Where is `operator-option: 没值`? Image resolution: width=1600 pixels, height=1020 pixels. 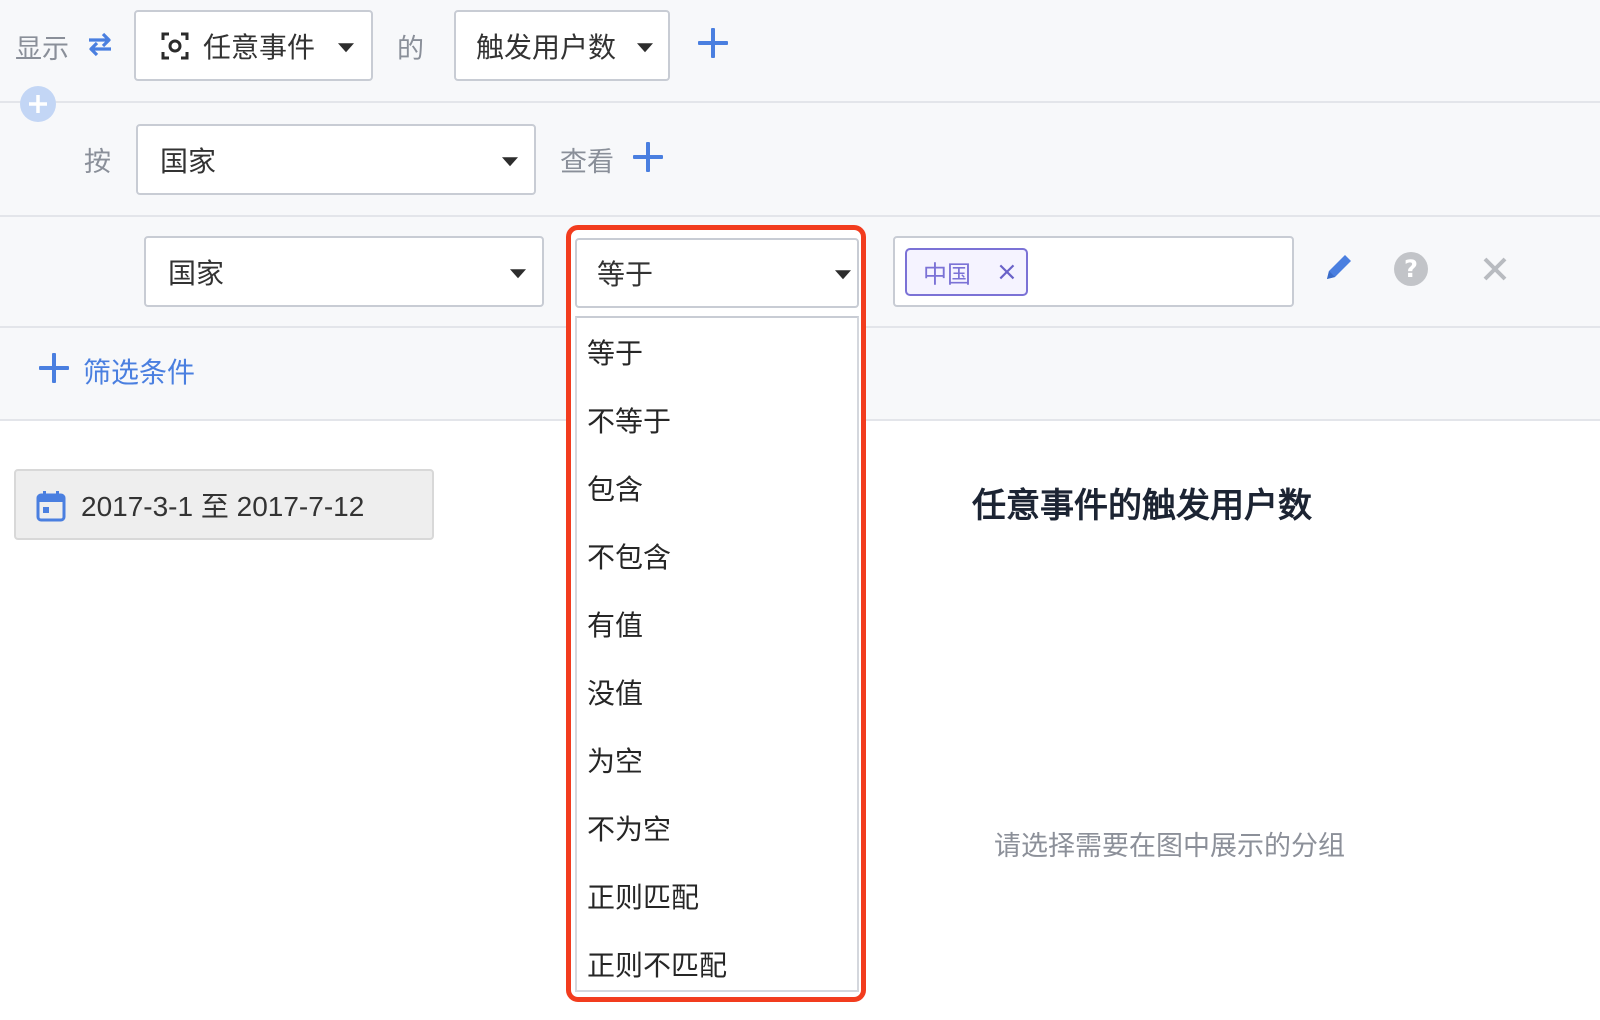
operator-option: 没值 is located at coordinates (615, 692).